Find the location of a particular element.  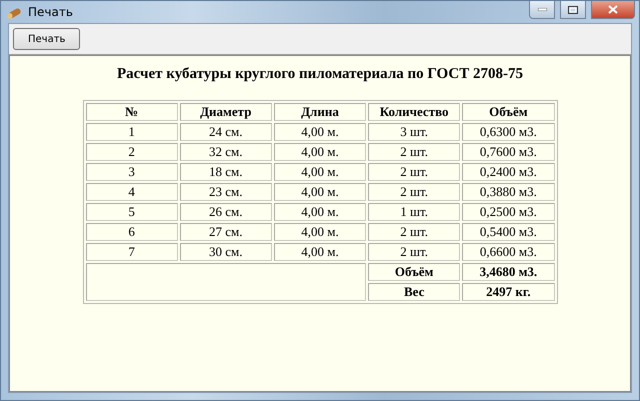

table-cell: 26 см. is located at coordinates (226, 212).